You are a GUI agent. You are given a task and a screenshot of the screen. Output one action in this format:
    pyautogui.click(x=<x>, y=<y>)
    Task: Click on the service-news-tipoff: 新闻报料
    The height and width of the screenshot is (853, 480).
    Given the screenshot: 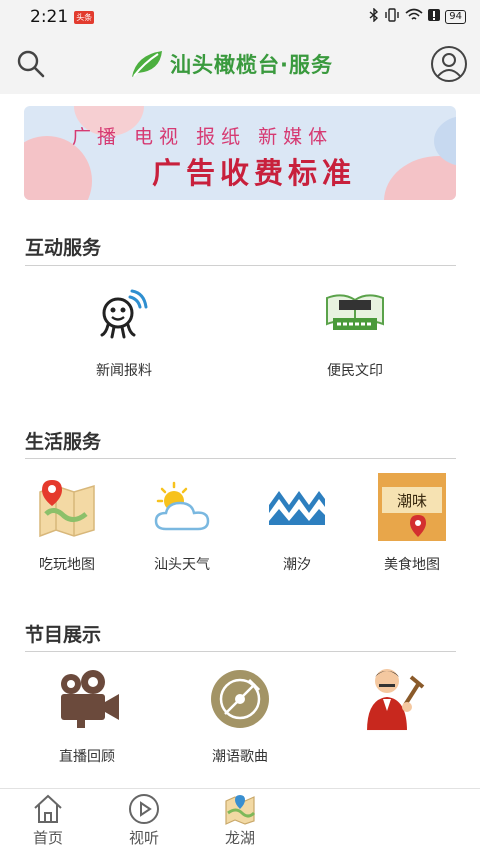 What is the action you would take?
    pyautogui.click(x=124, y=329)
    